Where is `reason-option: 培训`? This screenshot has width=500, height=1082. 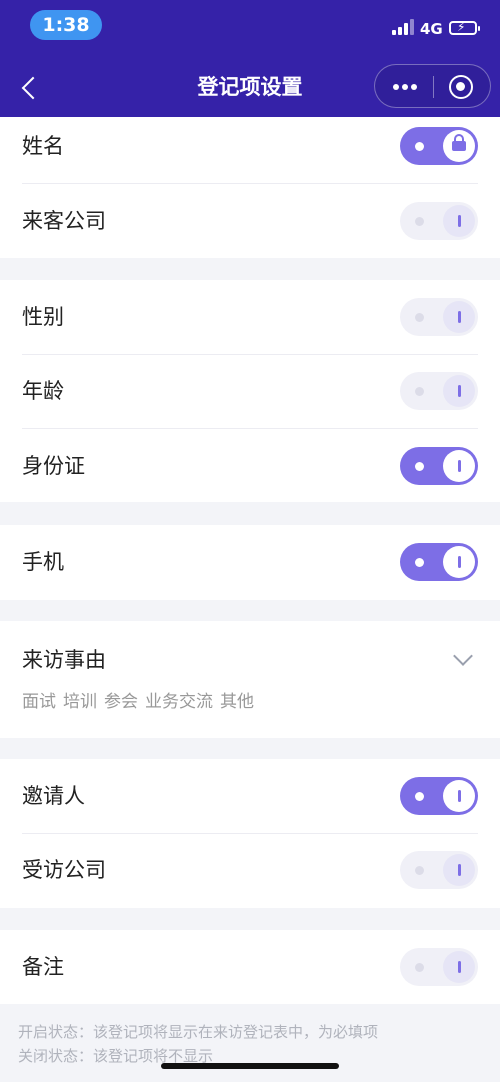
reason-option: 培训 is located at coordinates (80, 702).